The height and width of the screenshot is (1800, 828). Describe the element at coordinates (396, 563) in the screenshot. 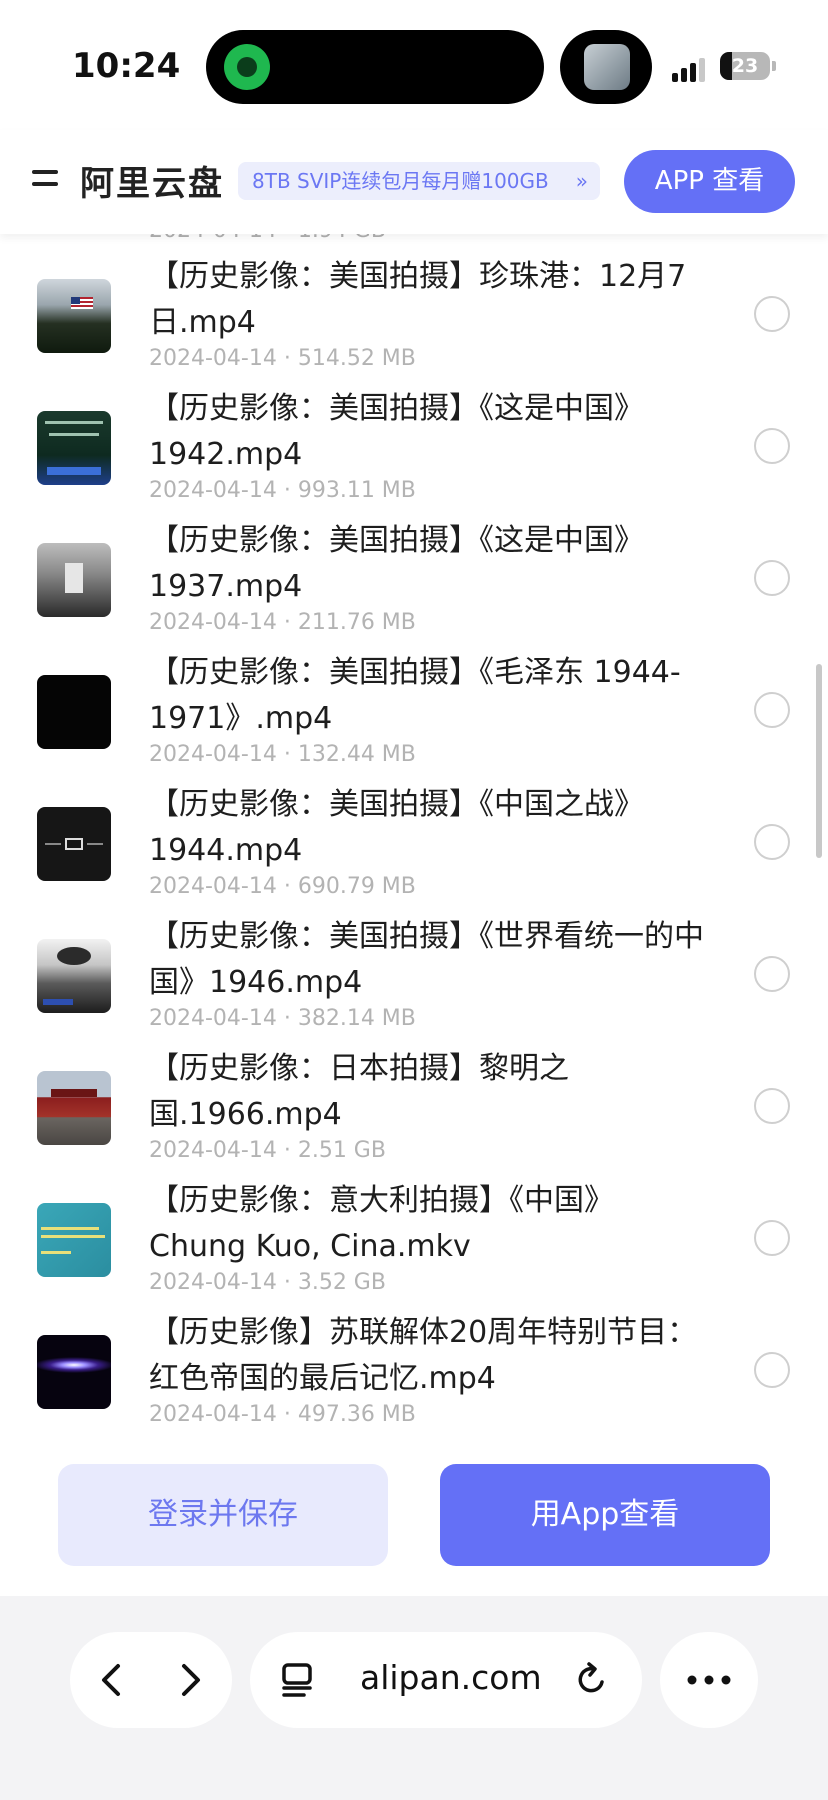

I see `file-name: 【历史影像：美国拍摄】《这是中国》1937.mp4` at that location.